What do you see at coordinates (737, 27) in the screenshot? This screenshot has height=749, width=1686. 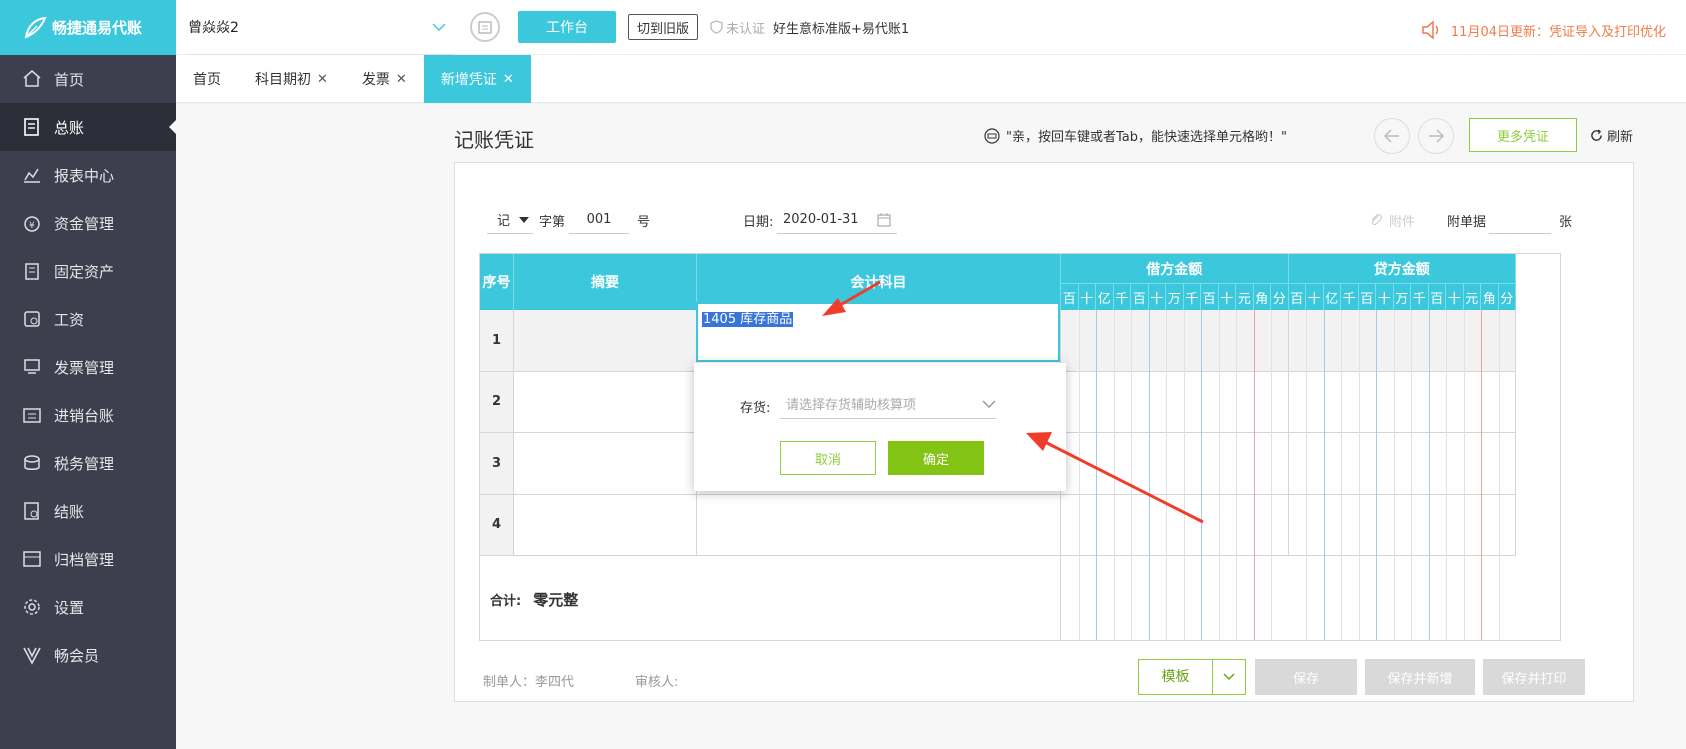 I see `unverified-badge: 未认证` at bounding box center [737, 27].